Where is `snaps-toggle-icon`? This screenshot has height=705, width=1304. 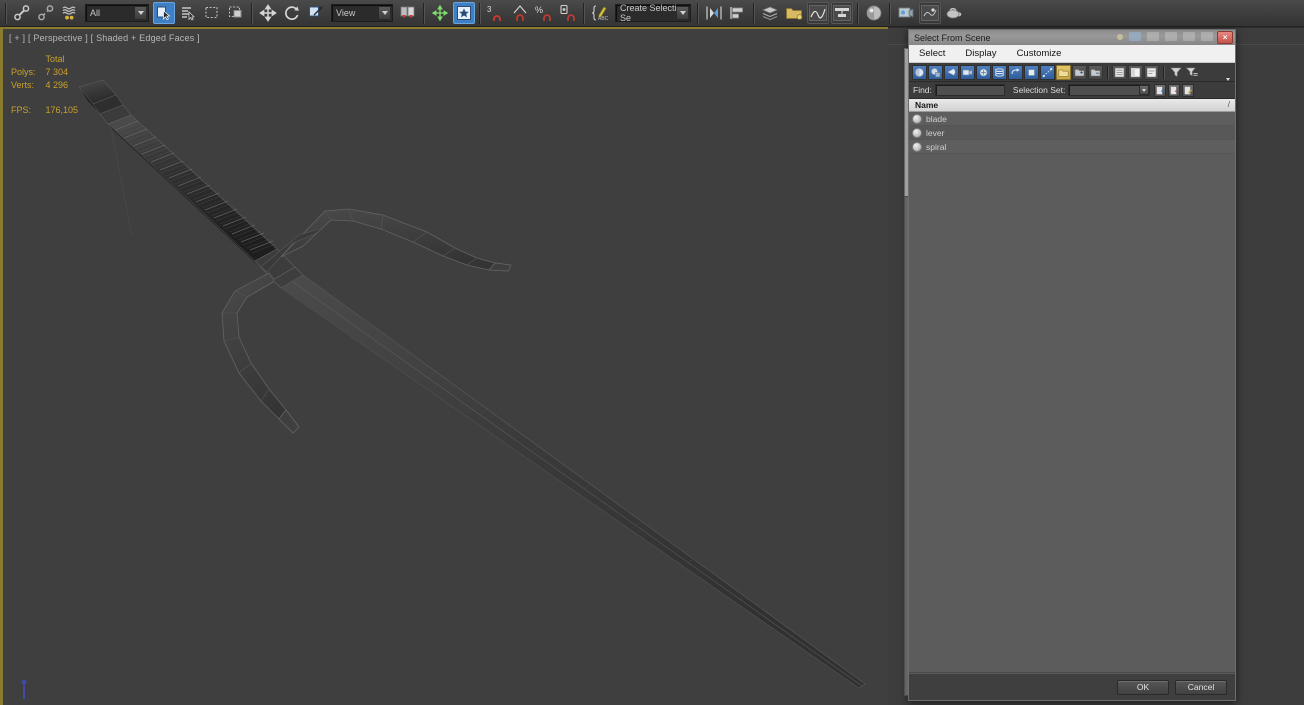 snaps-toggle-icon is located at coordinates (464, 13).